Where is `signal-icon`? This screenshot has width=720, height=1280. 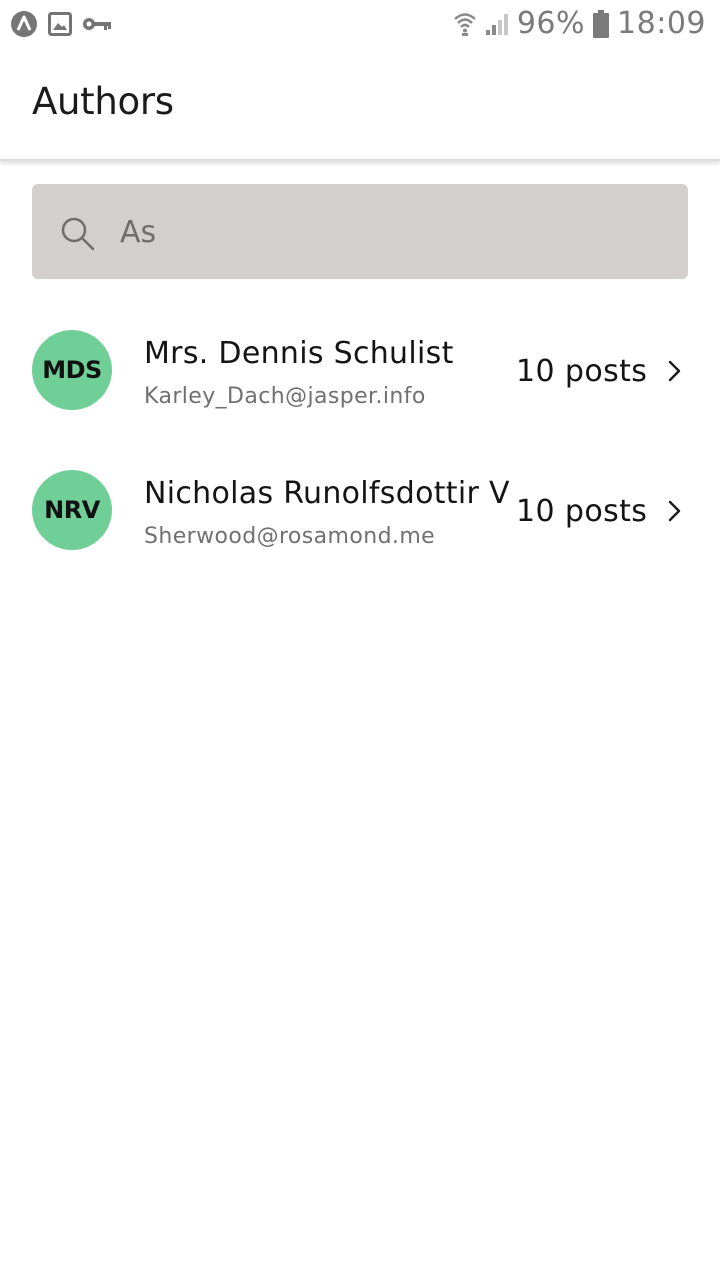
signal-icon is located at coordinates (497, 24).